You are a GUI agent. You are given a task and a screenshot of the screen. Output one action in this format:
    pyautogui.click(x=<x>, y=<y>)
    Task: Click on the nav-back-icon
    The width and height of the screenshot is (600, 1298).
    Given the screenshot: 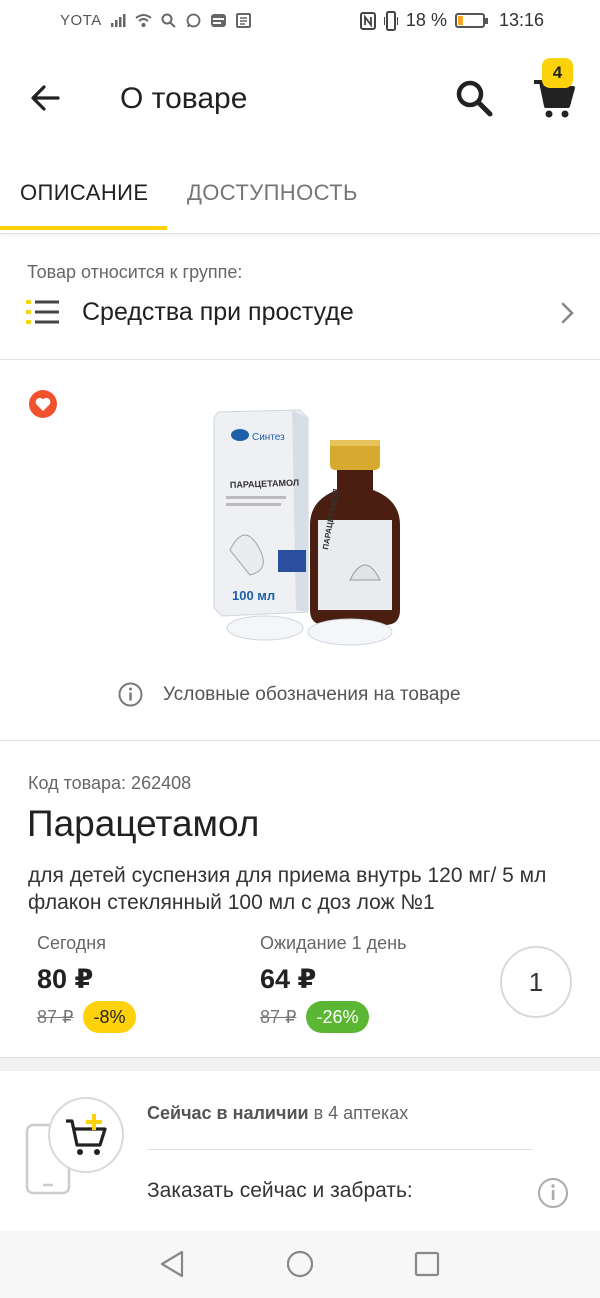 What is the action you would take?
    pyautogui.click(x=172, y=1264)
    